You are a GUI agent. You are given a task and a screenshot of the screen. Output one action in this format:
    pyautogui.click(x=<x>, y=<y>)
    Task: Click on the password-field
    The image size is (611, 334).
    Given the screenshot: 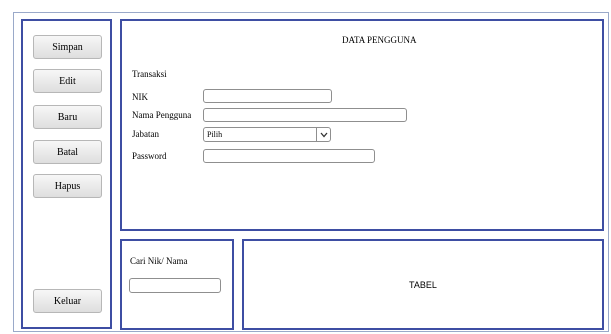 What is the action you would take?
    pyautogui.click(x=289, y=156)
    